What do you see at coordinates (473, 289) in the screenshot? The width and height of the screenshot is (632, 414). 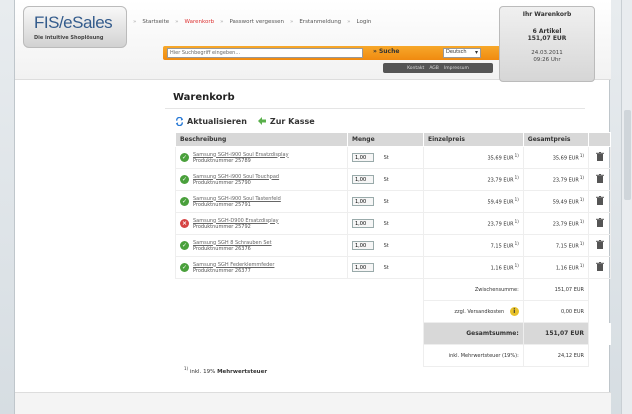 I see `subtotal-label: Zwischensumme:` at bounding box center [473, 289].